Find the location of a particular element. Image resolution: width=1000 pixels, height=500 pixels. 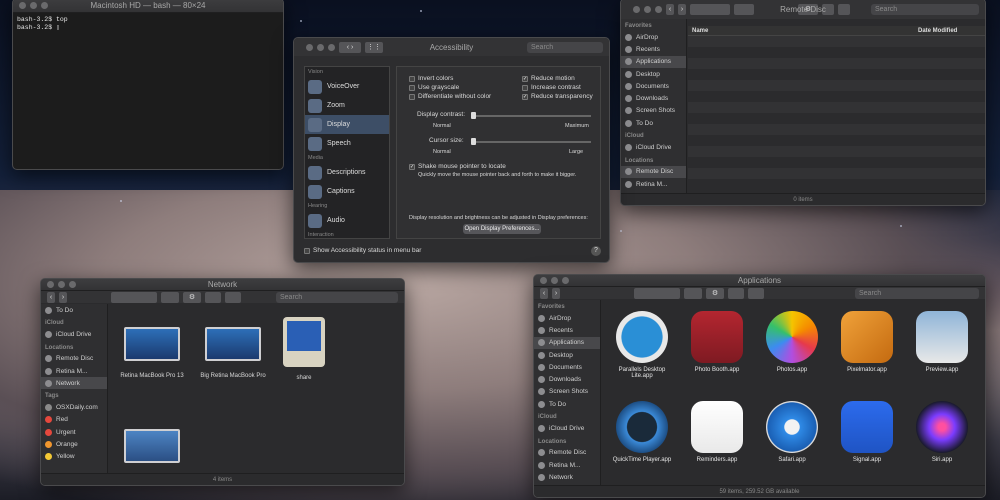

show-all-button: ⋮⋮ is located at coordinates (374, 47).